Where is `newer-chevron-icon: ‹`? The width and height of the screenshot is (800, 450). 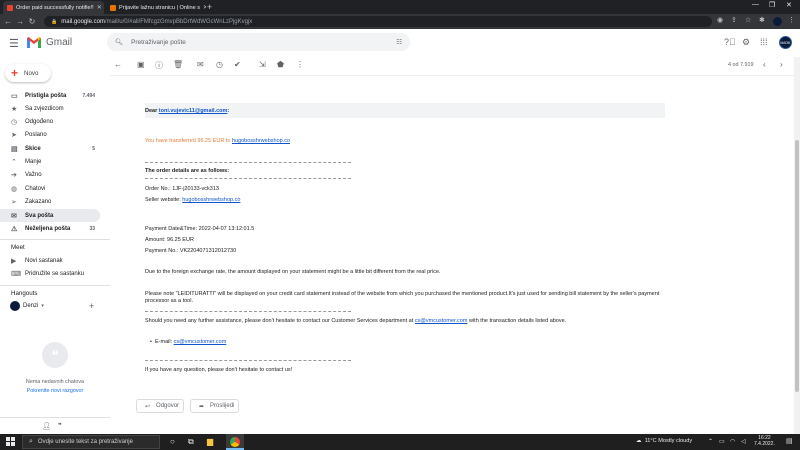
newer-chevron-icon: ‹ is located at coordinates (764, 64).